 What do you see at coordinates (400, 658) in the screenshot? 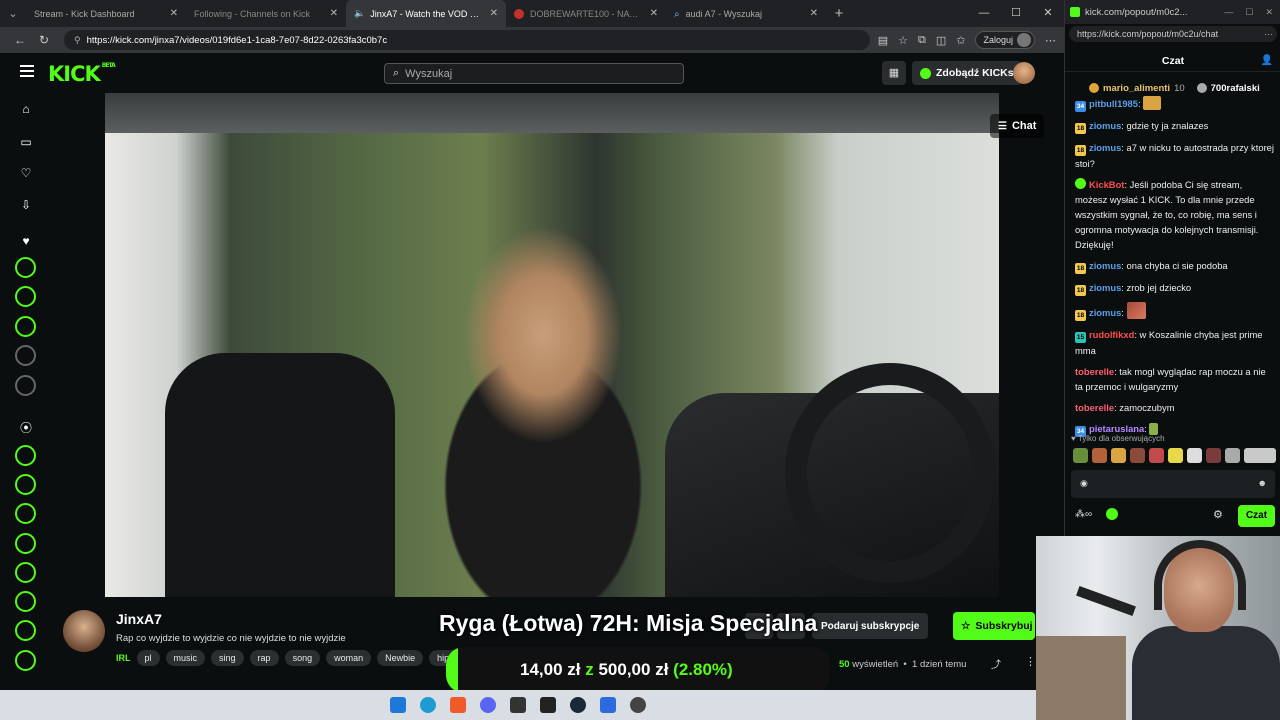
I see `tag-chip: Newbie` at bounding box center [400, 658].